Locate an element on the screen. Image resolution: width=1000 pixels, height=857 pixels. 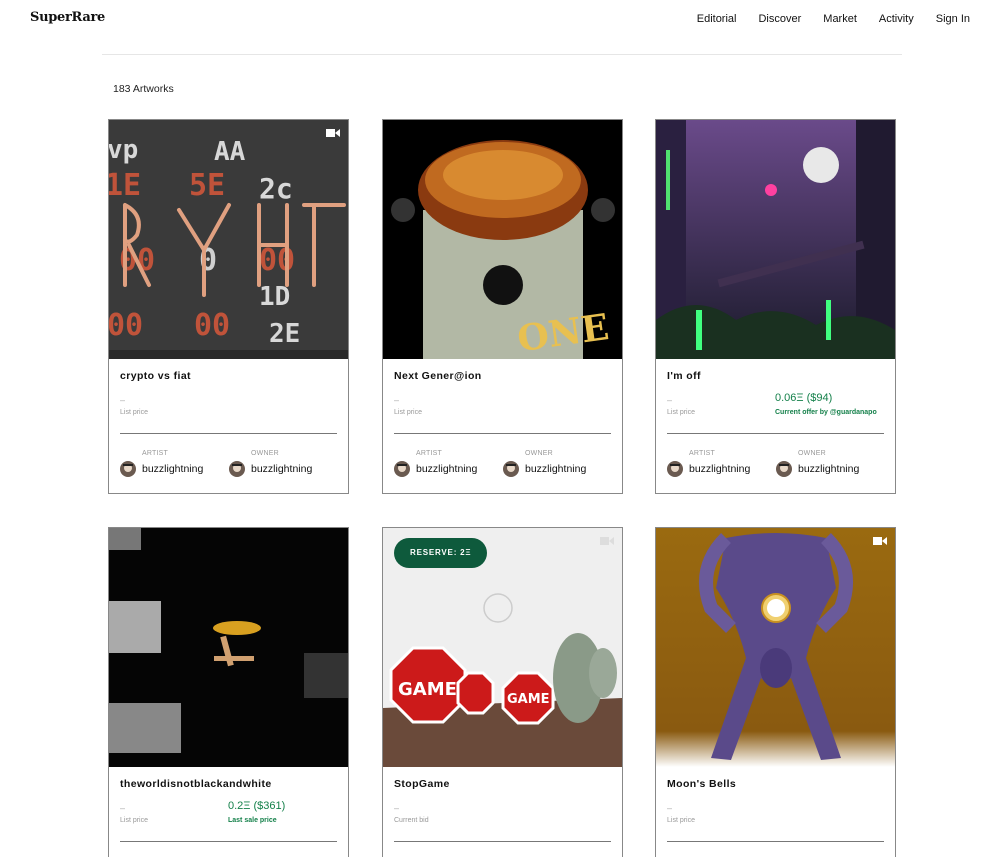
artwork-card-moons-bells: Moon's Bells – List price is located at coordinates (775, 692).